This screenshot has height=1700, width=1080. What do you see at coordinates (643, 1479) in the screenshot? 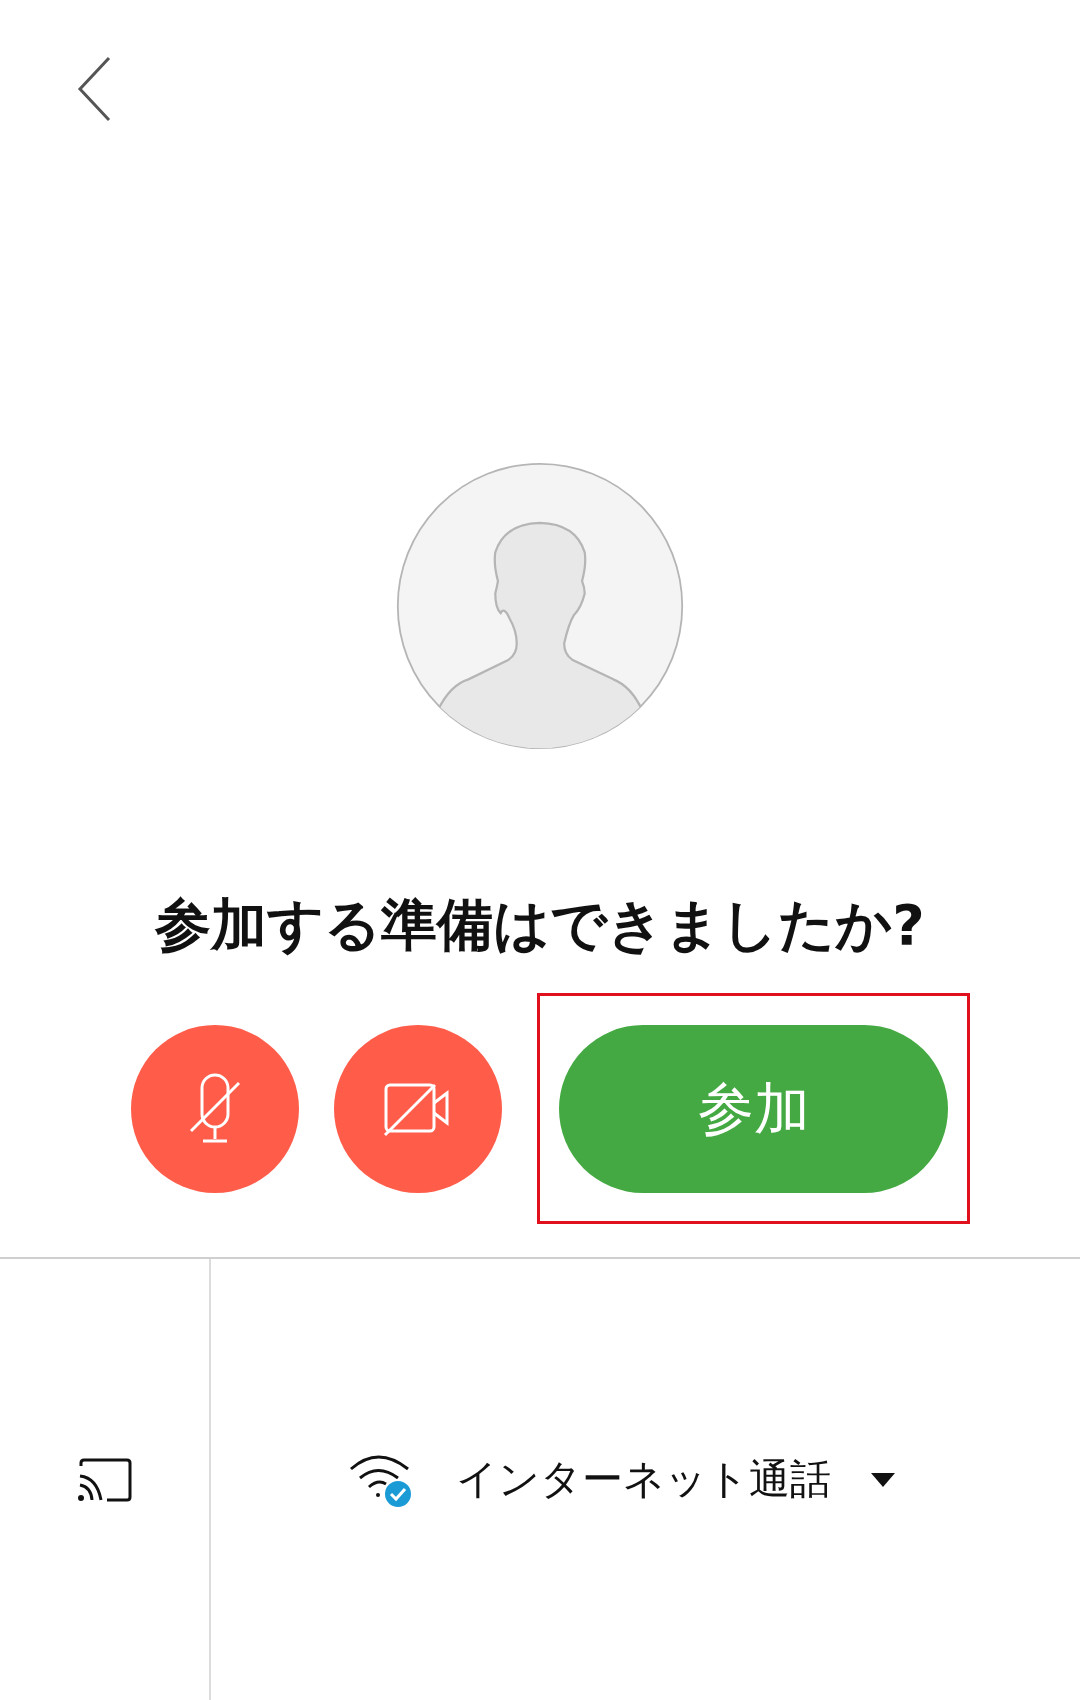
I see `connection-label: インターネット通話` at bounding box center [643, 1479].